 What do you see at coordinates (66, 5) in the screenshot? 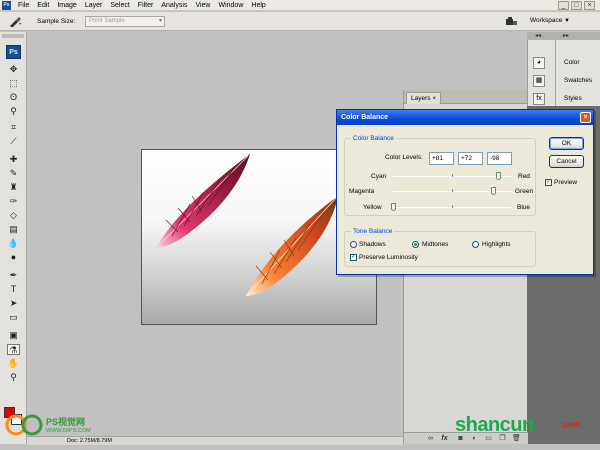
I see `menu-image: Image` at bounding box center [66, 5].